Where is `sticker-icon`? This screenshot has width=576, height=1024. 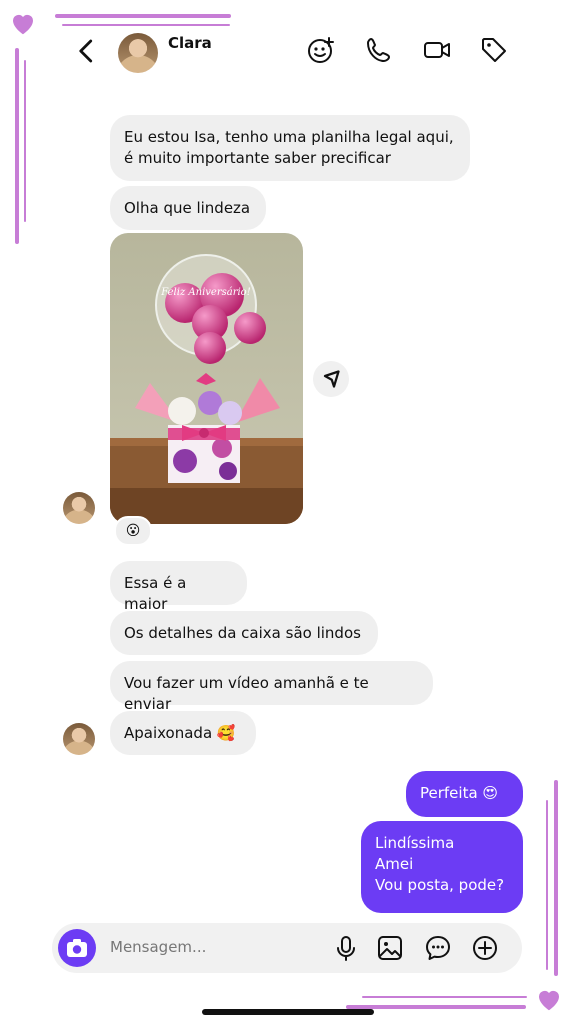 sticker-icon is located at coordinates (321, 50).